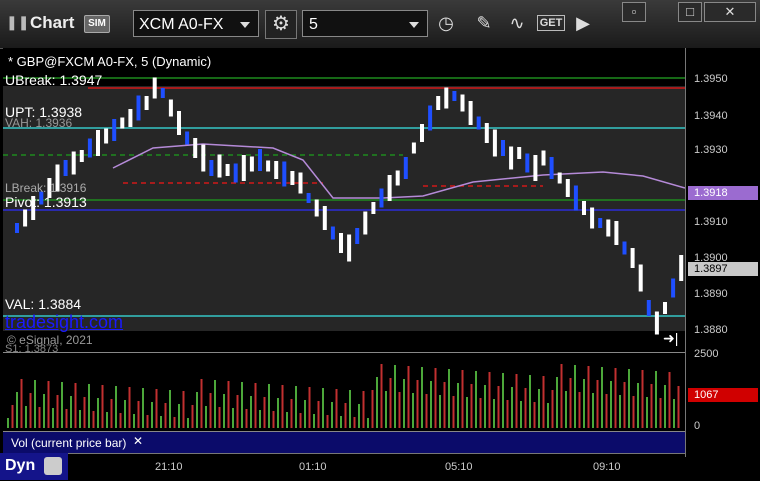 The height and width of the screenshot is (481, 760). I want to click on volume-tag: 1067, so click(723, 395).